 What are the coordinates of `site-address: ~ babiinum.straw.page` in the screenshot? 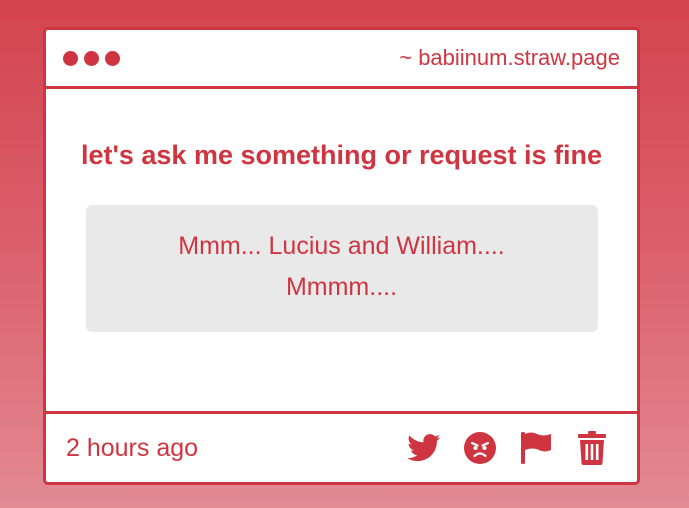 It's located at (509, 58).